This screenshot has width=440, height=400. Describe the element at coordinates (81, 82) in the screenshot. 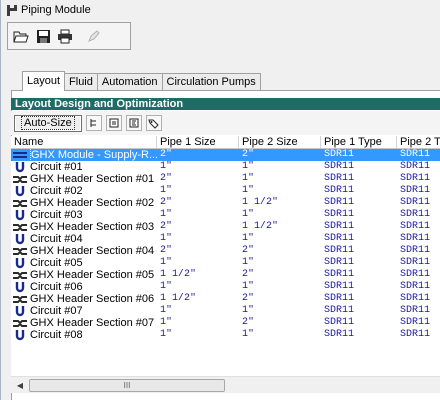

I see `tab-fluid: Fluid` at that location.